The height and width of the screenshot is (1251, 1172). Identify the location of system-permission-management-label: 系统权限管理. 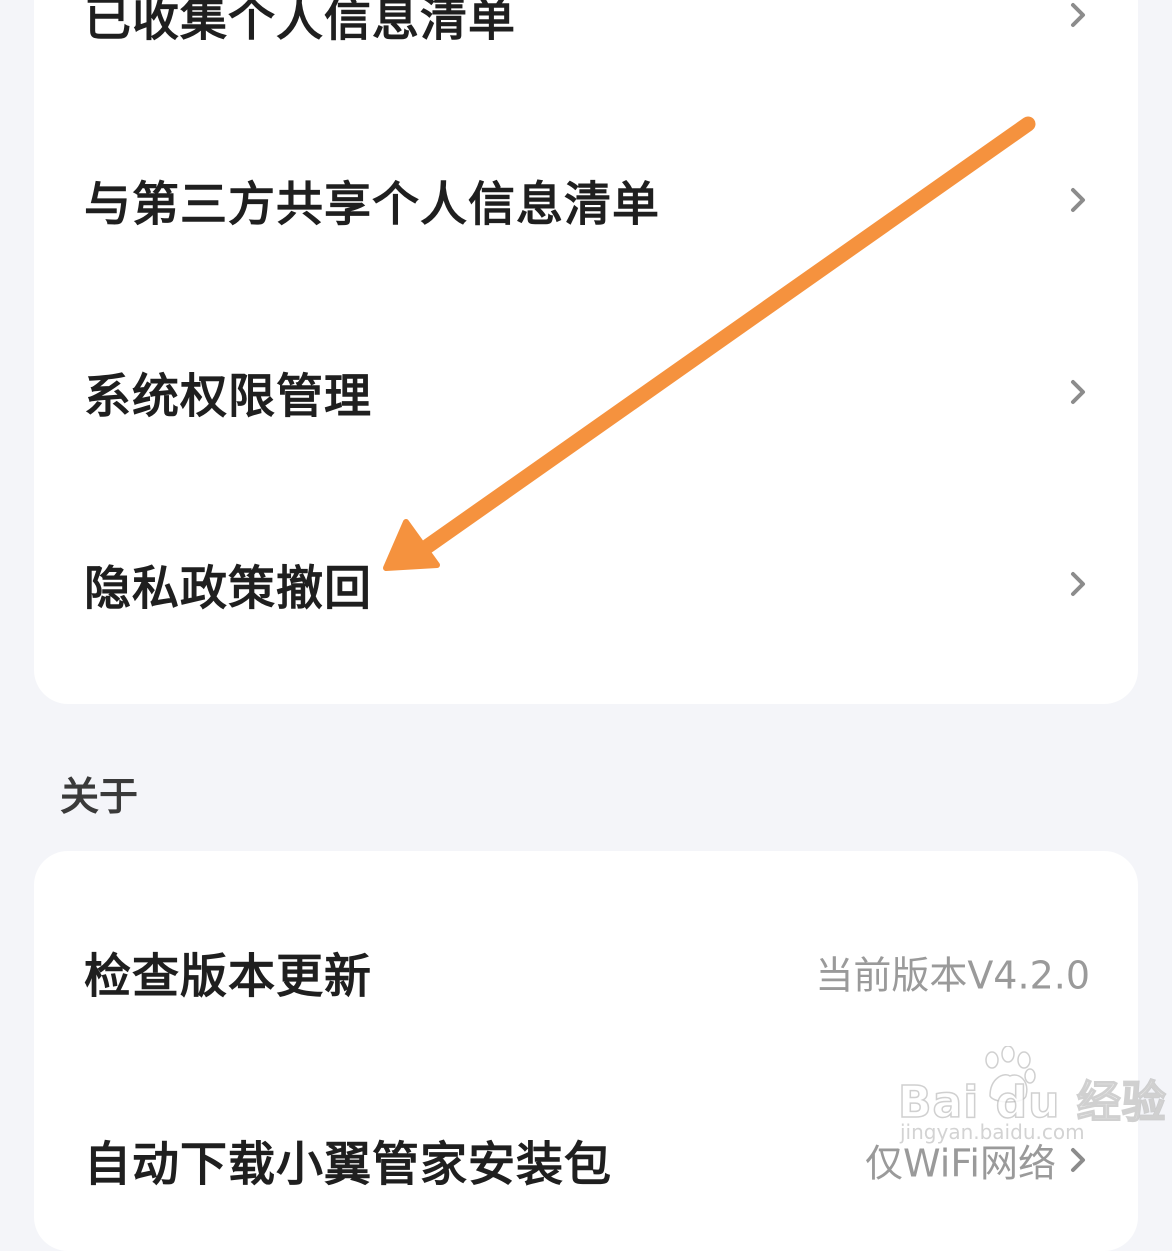
(228, 397).